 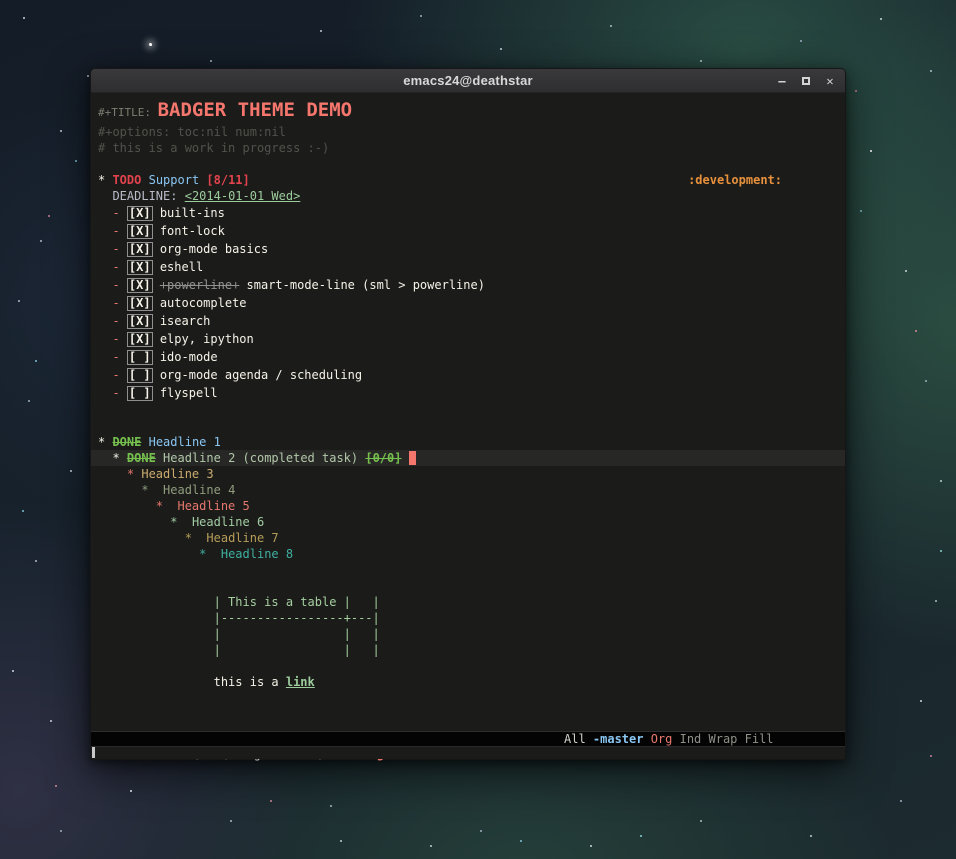 What do you see at coordinates (468, 180) in the screenshot?
I see `buffer-line: * TODO Support [8/11]:development:` at bounding box center [468, 180].